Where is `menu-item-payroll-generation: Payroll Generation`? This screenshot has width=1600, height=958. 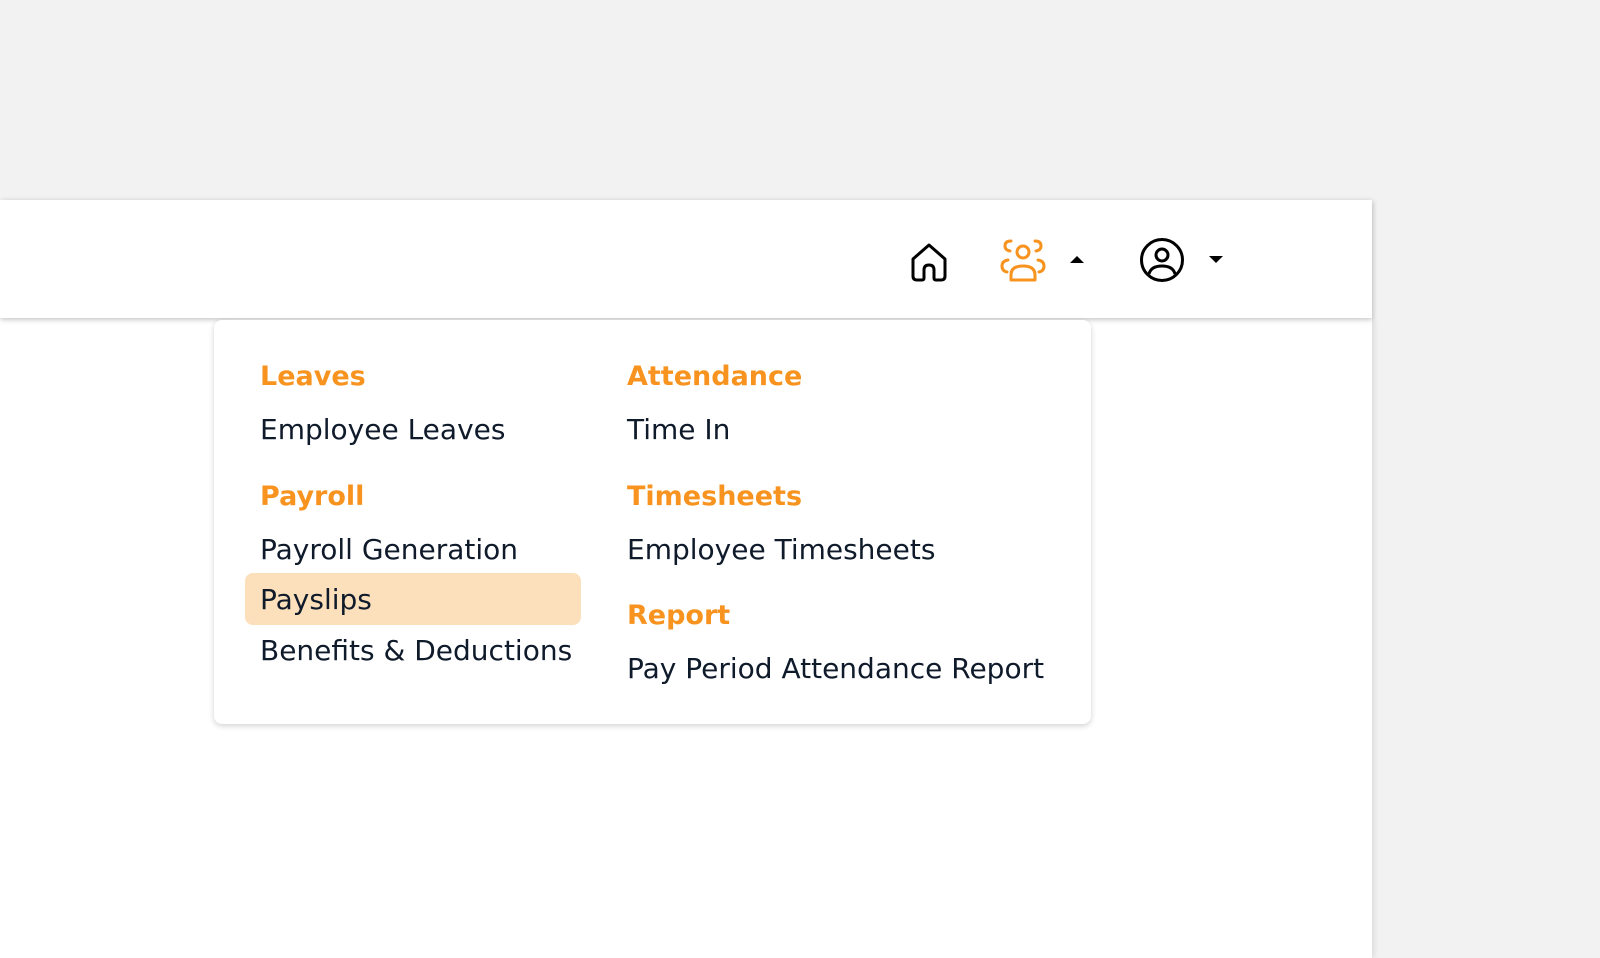
menu-item-payroll-generation: Payroll Generation is located at coordinates (413, 549).